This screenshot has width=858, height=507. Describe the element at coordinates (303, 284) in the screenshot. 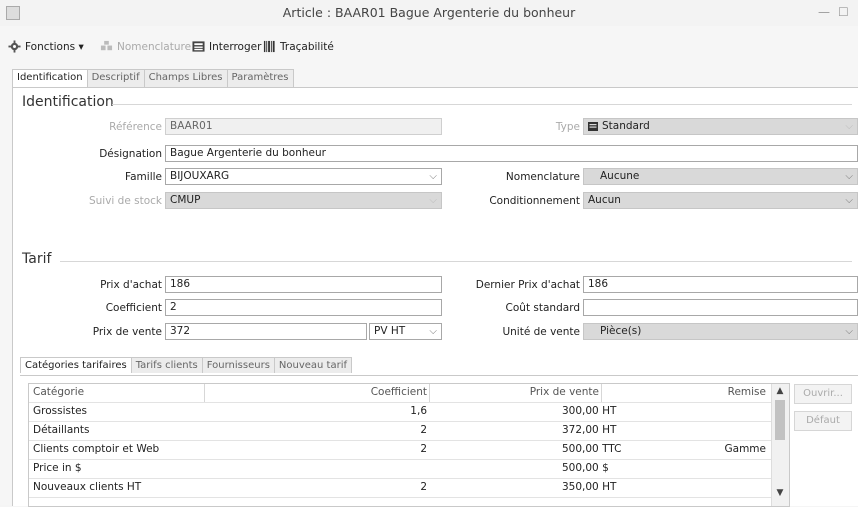

I see `prix-achat-field: 186` at that location.